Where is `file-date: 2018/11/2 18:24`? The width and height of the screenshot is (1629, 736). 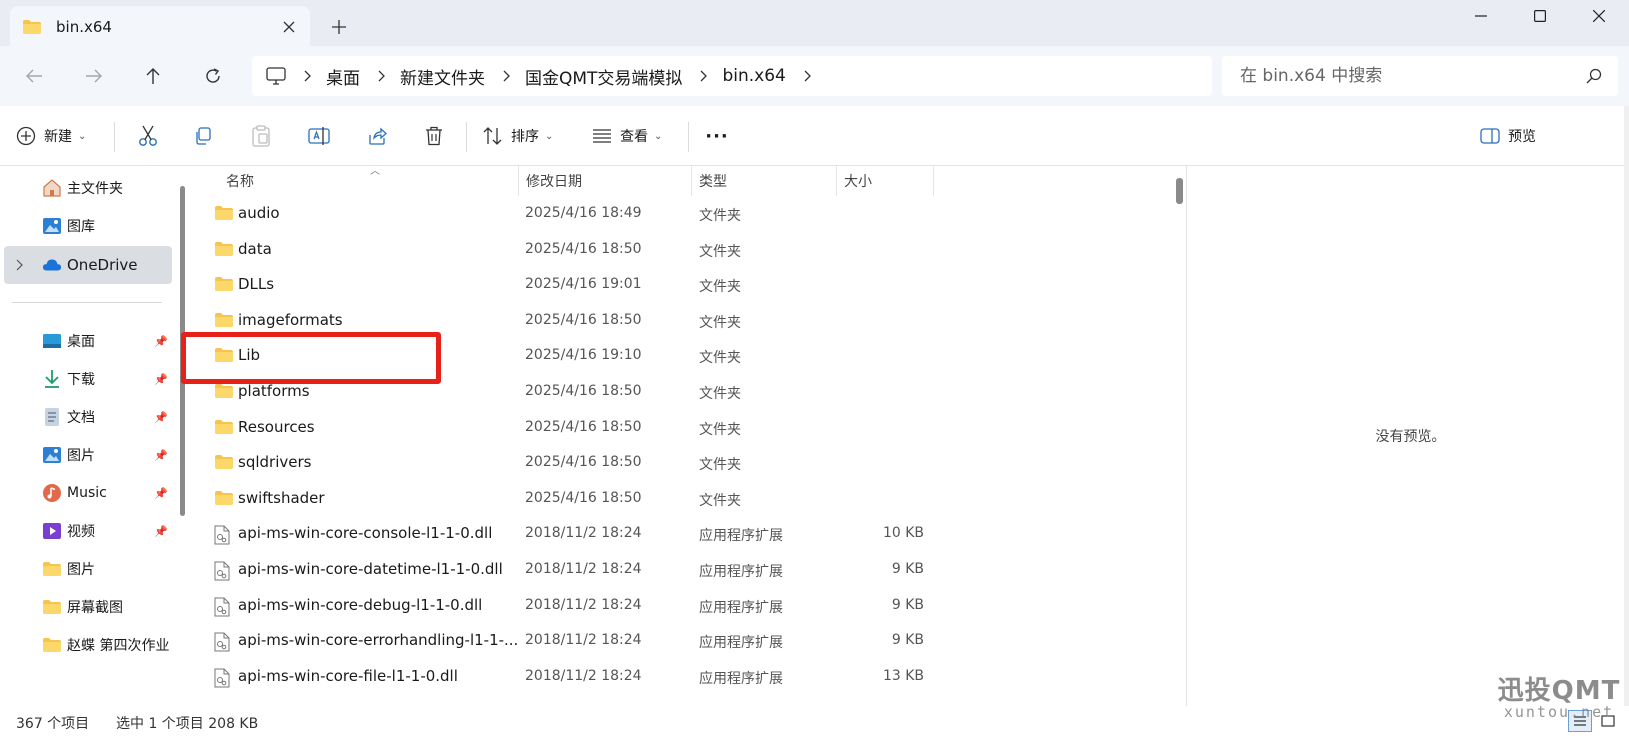 file-date: 2018/11/2 18:24 is located at coordinates (583, 604).